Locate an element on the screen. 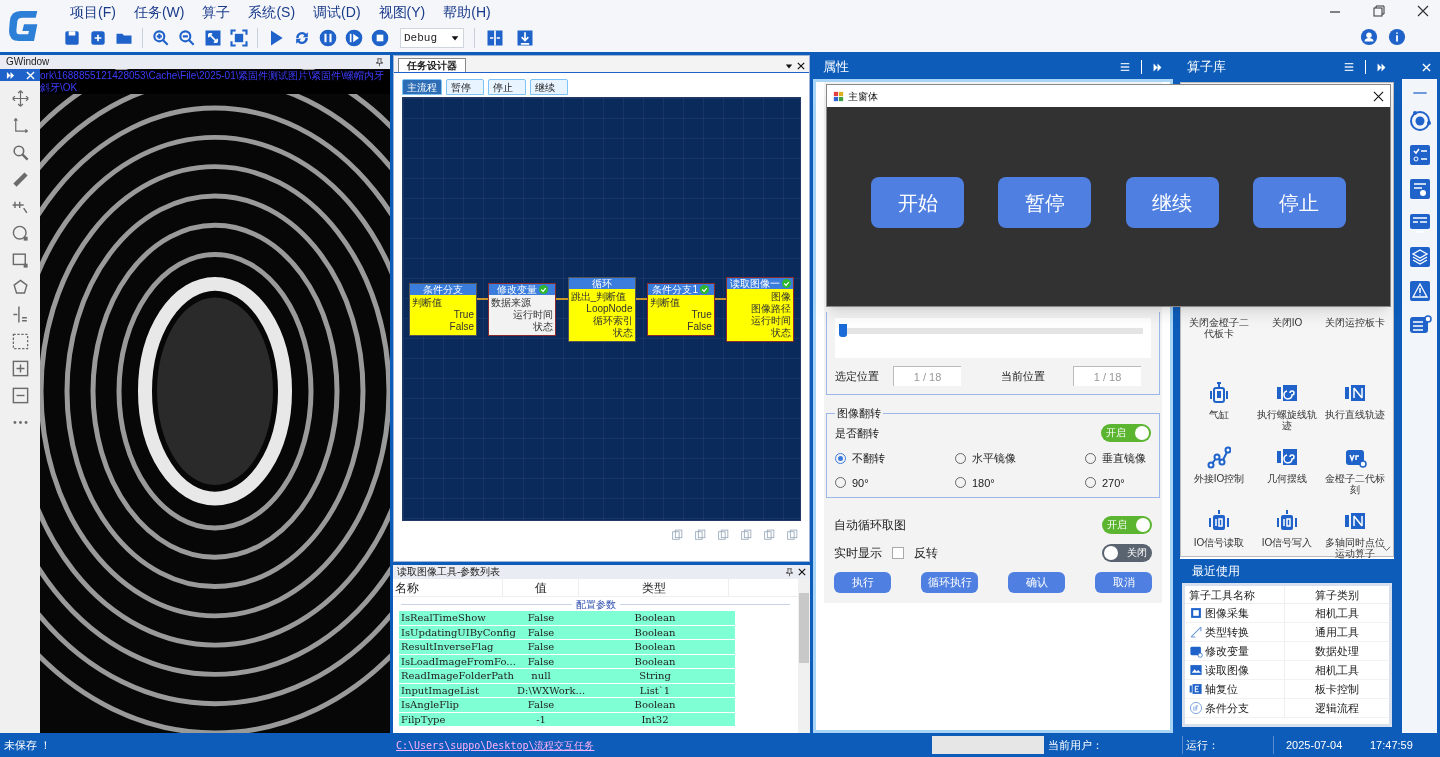 This screenshot has height=757, width=1440. operator-item: 关闭运控板卡 is located at coordinates (1355, 345).